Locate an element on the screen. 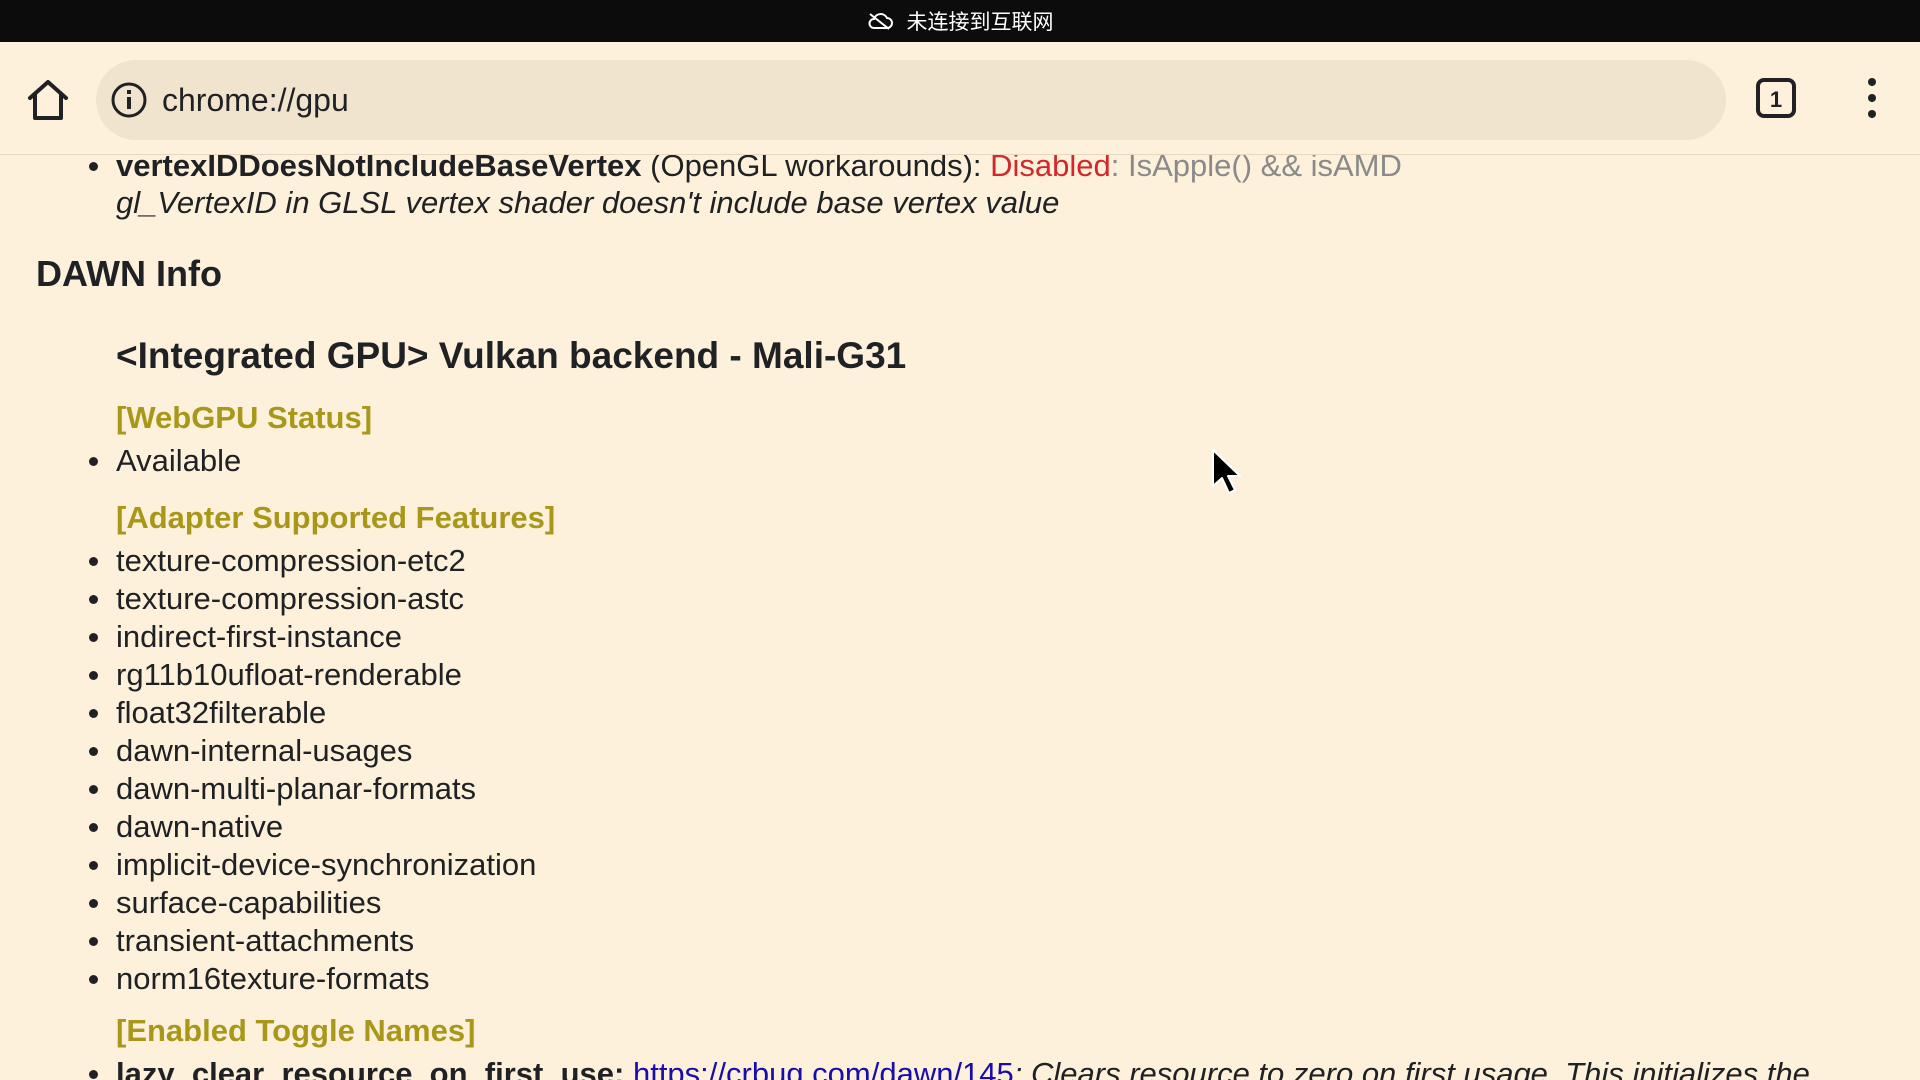  features-title: [Adapter Supported Features] is located at coordinates (336, 517).